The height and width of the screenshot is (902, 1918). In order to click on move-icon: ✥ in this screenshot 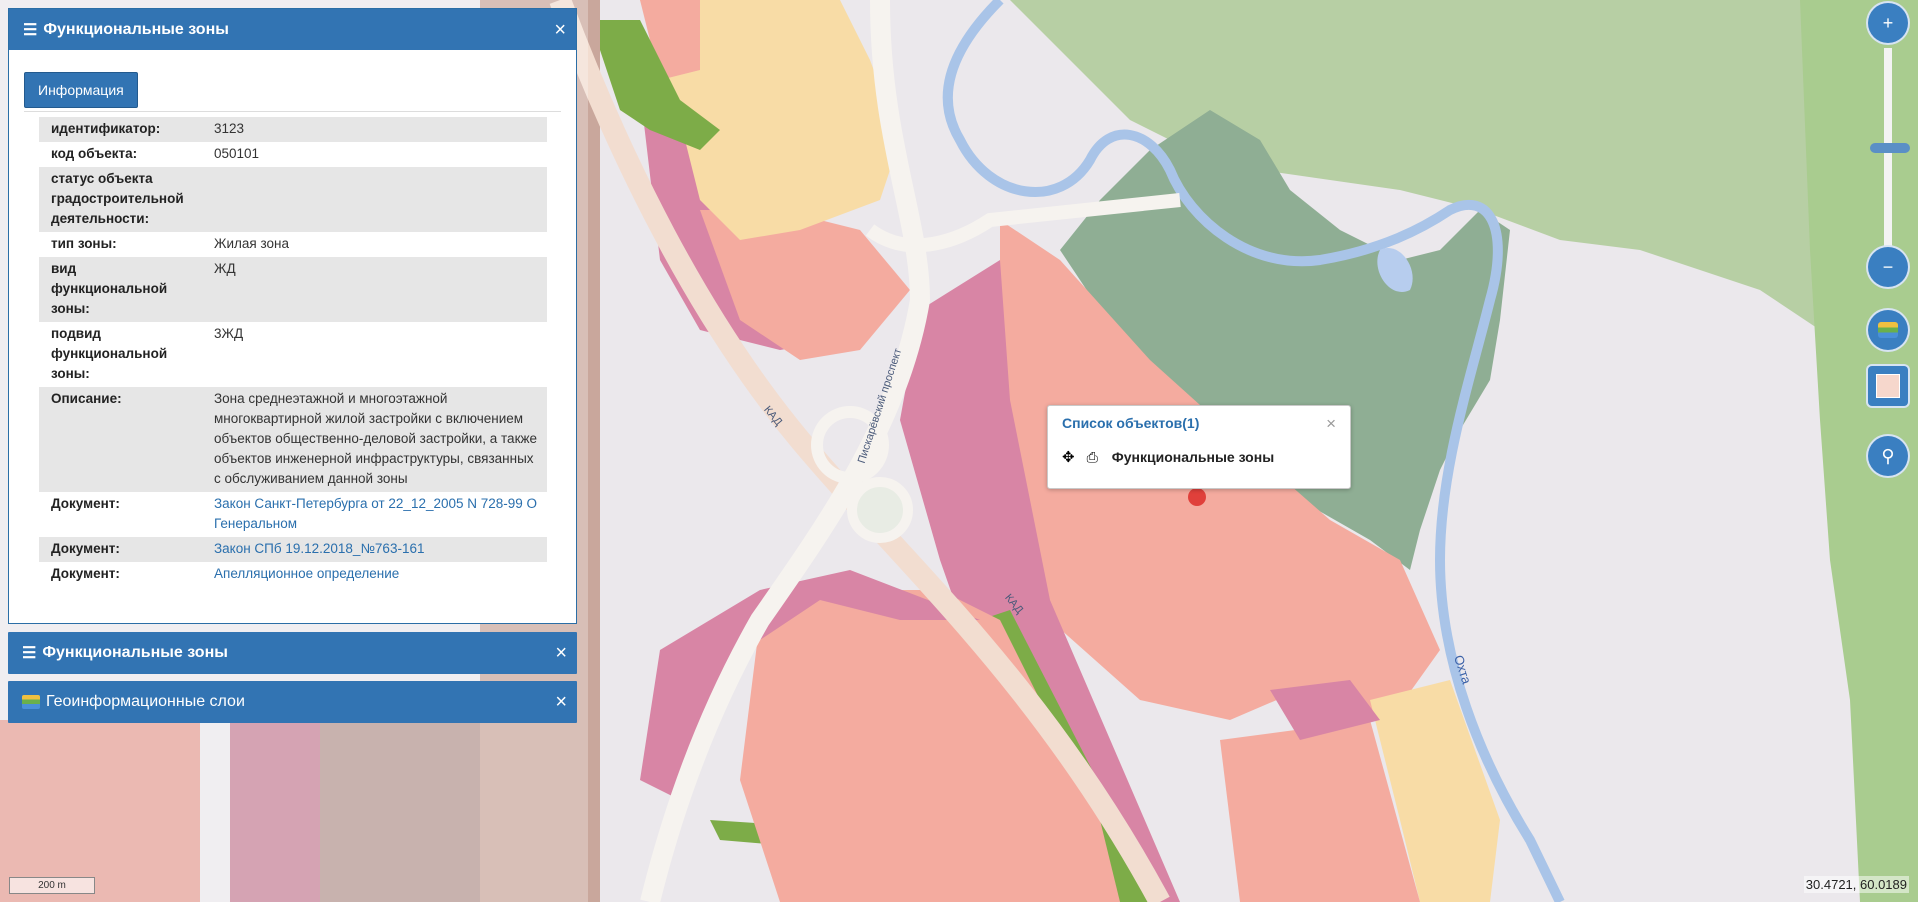, I will do `click(1068, 457)`.